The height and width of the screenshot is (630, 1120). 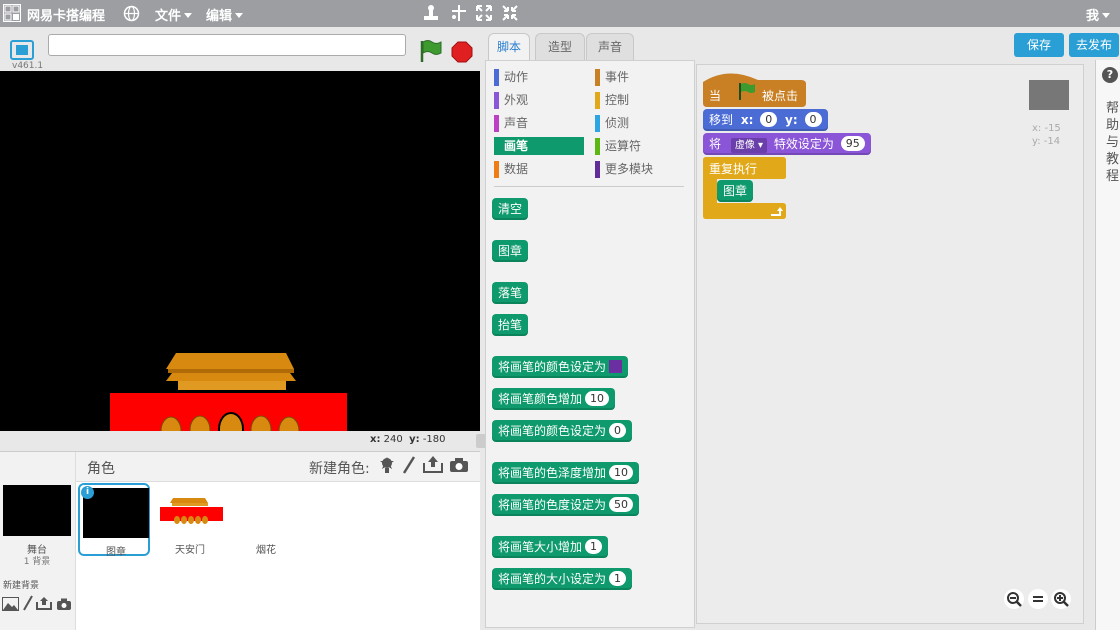 I want to click on sprite-tile: 天安门, so click(x=190, y=519).